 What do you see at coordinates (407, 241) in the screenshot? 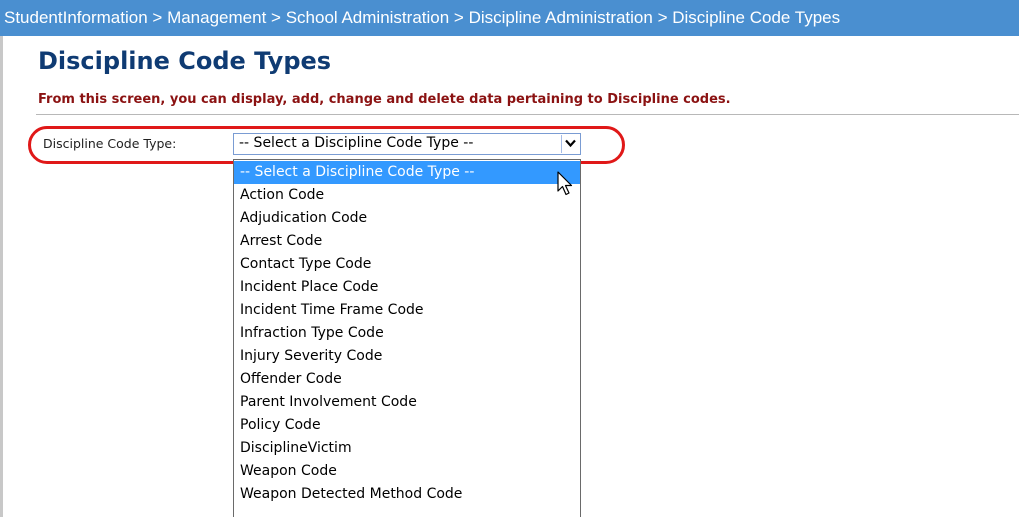
I see `dropdown-option: Arrest Code` at bounding box center [407, 241].